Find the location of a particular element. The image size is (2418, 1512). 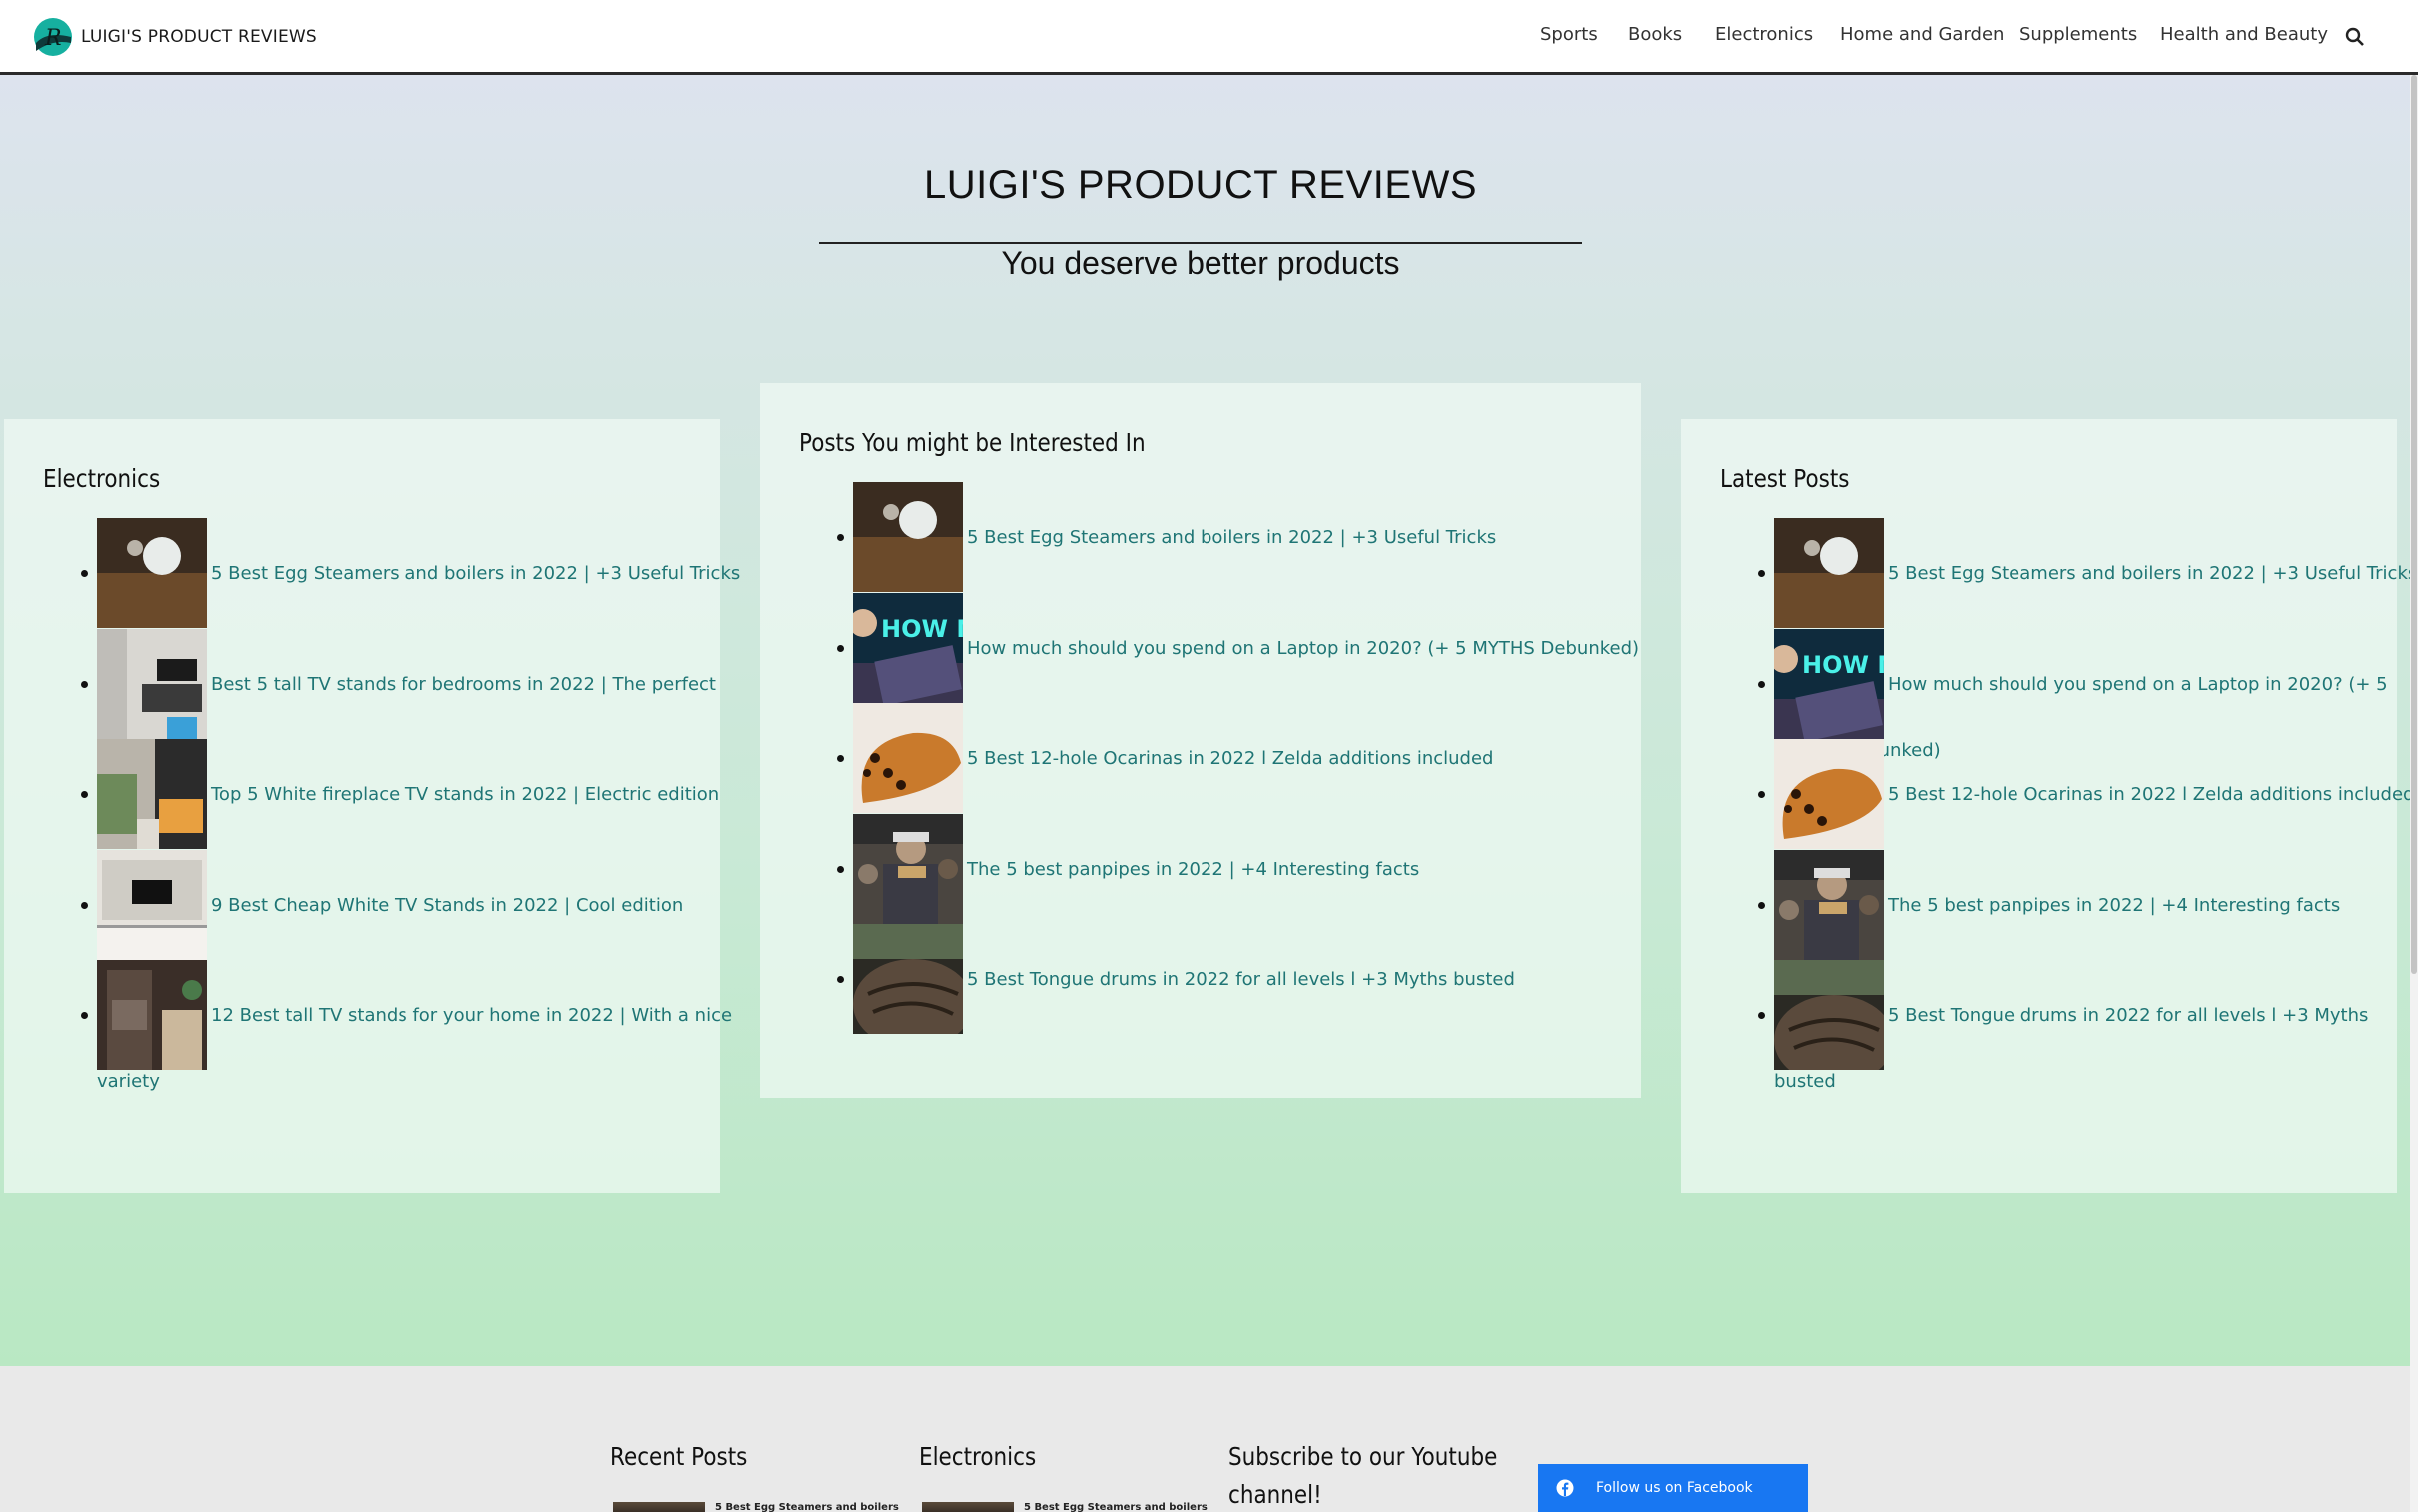

footer-recent-post-item: 5 Best Egg Steamers and boilers is located at coordinates (756, 1507).